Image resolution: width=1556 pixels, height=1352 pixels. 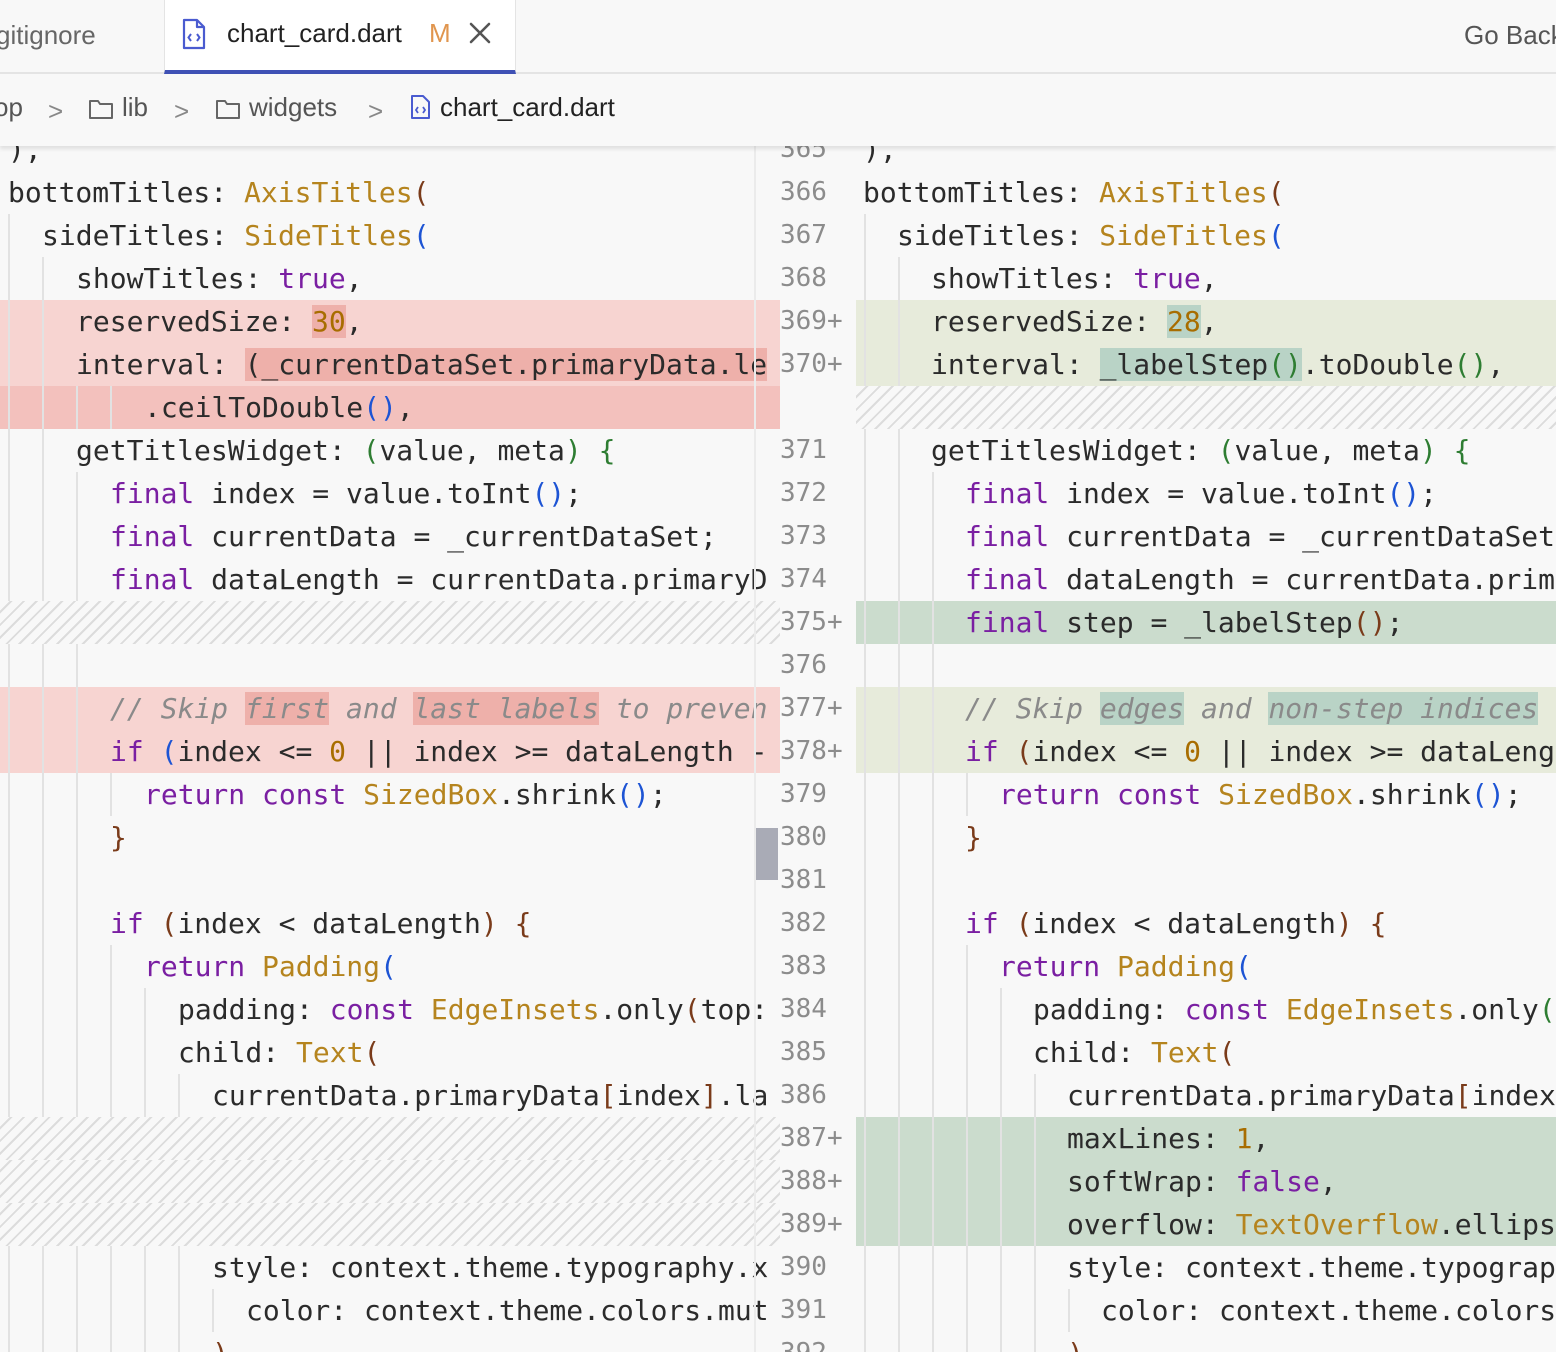 What do you see at coordinates (11, 107) in the screenshot?
I see `breadcrumb-item-project: op` at bounding box center [11, 107].